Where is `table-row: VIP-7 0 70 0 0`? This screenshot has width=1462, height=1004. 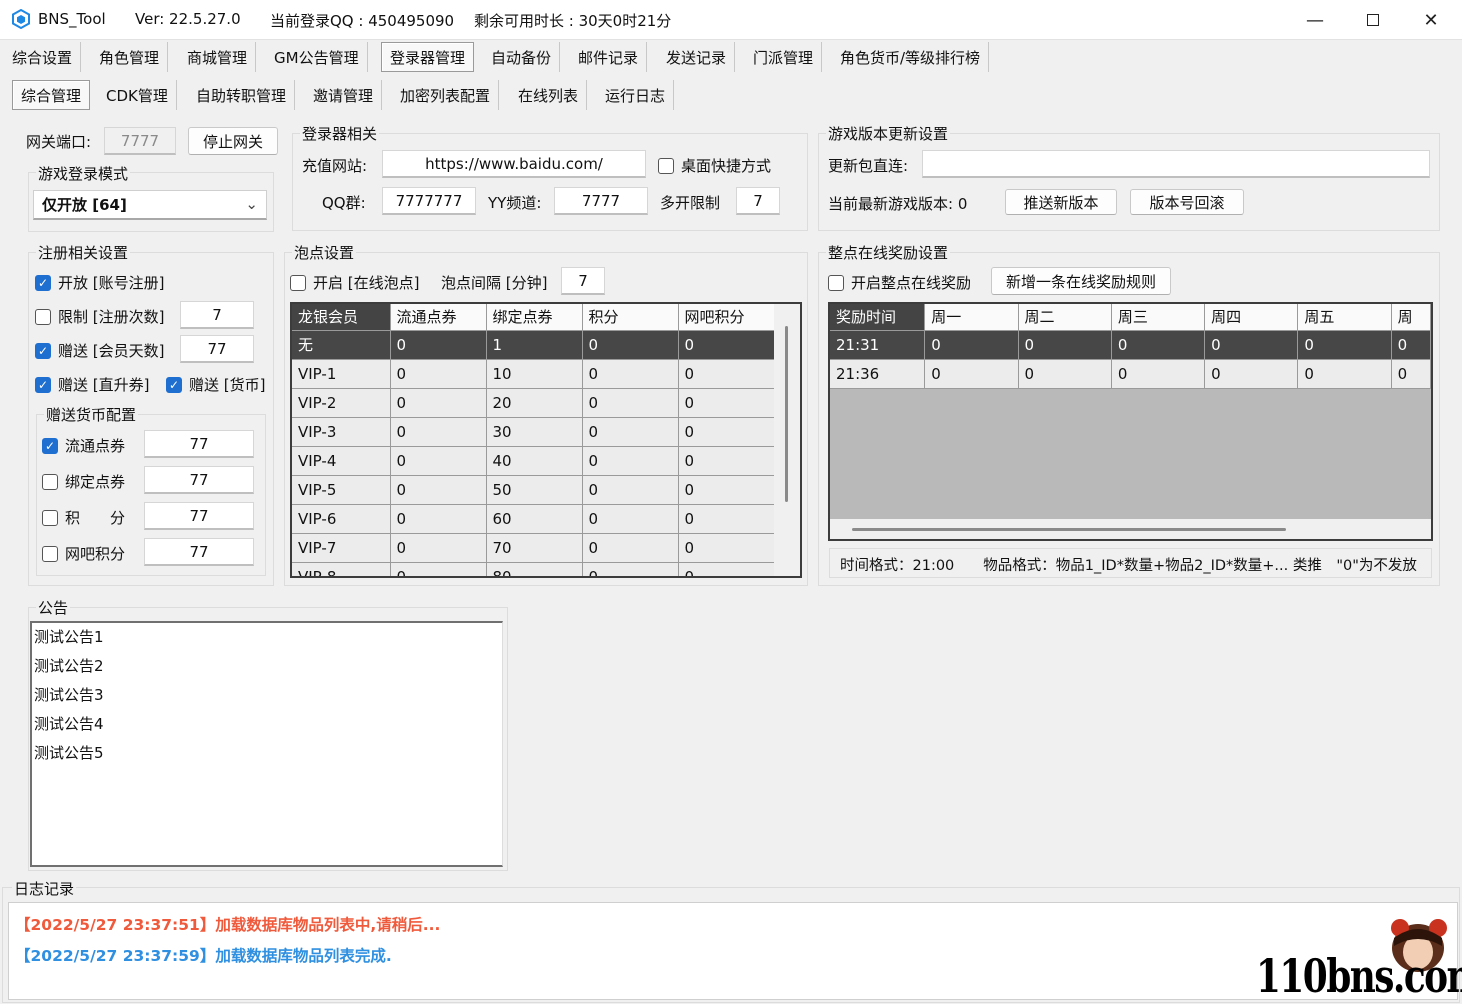
table-row: VIP-7 0 70 0 0 is located at coordinates (533, 548).